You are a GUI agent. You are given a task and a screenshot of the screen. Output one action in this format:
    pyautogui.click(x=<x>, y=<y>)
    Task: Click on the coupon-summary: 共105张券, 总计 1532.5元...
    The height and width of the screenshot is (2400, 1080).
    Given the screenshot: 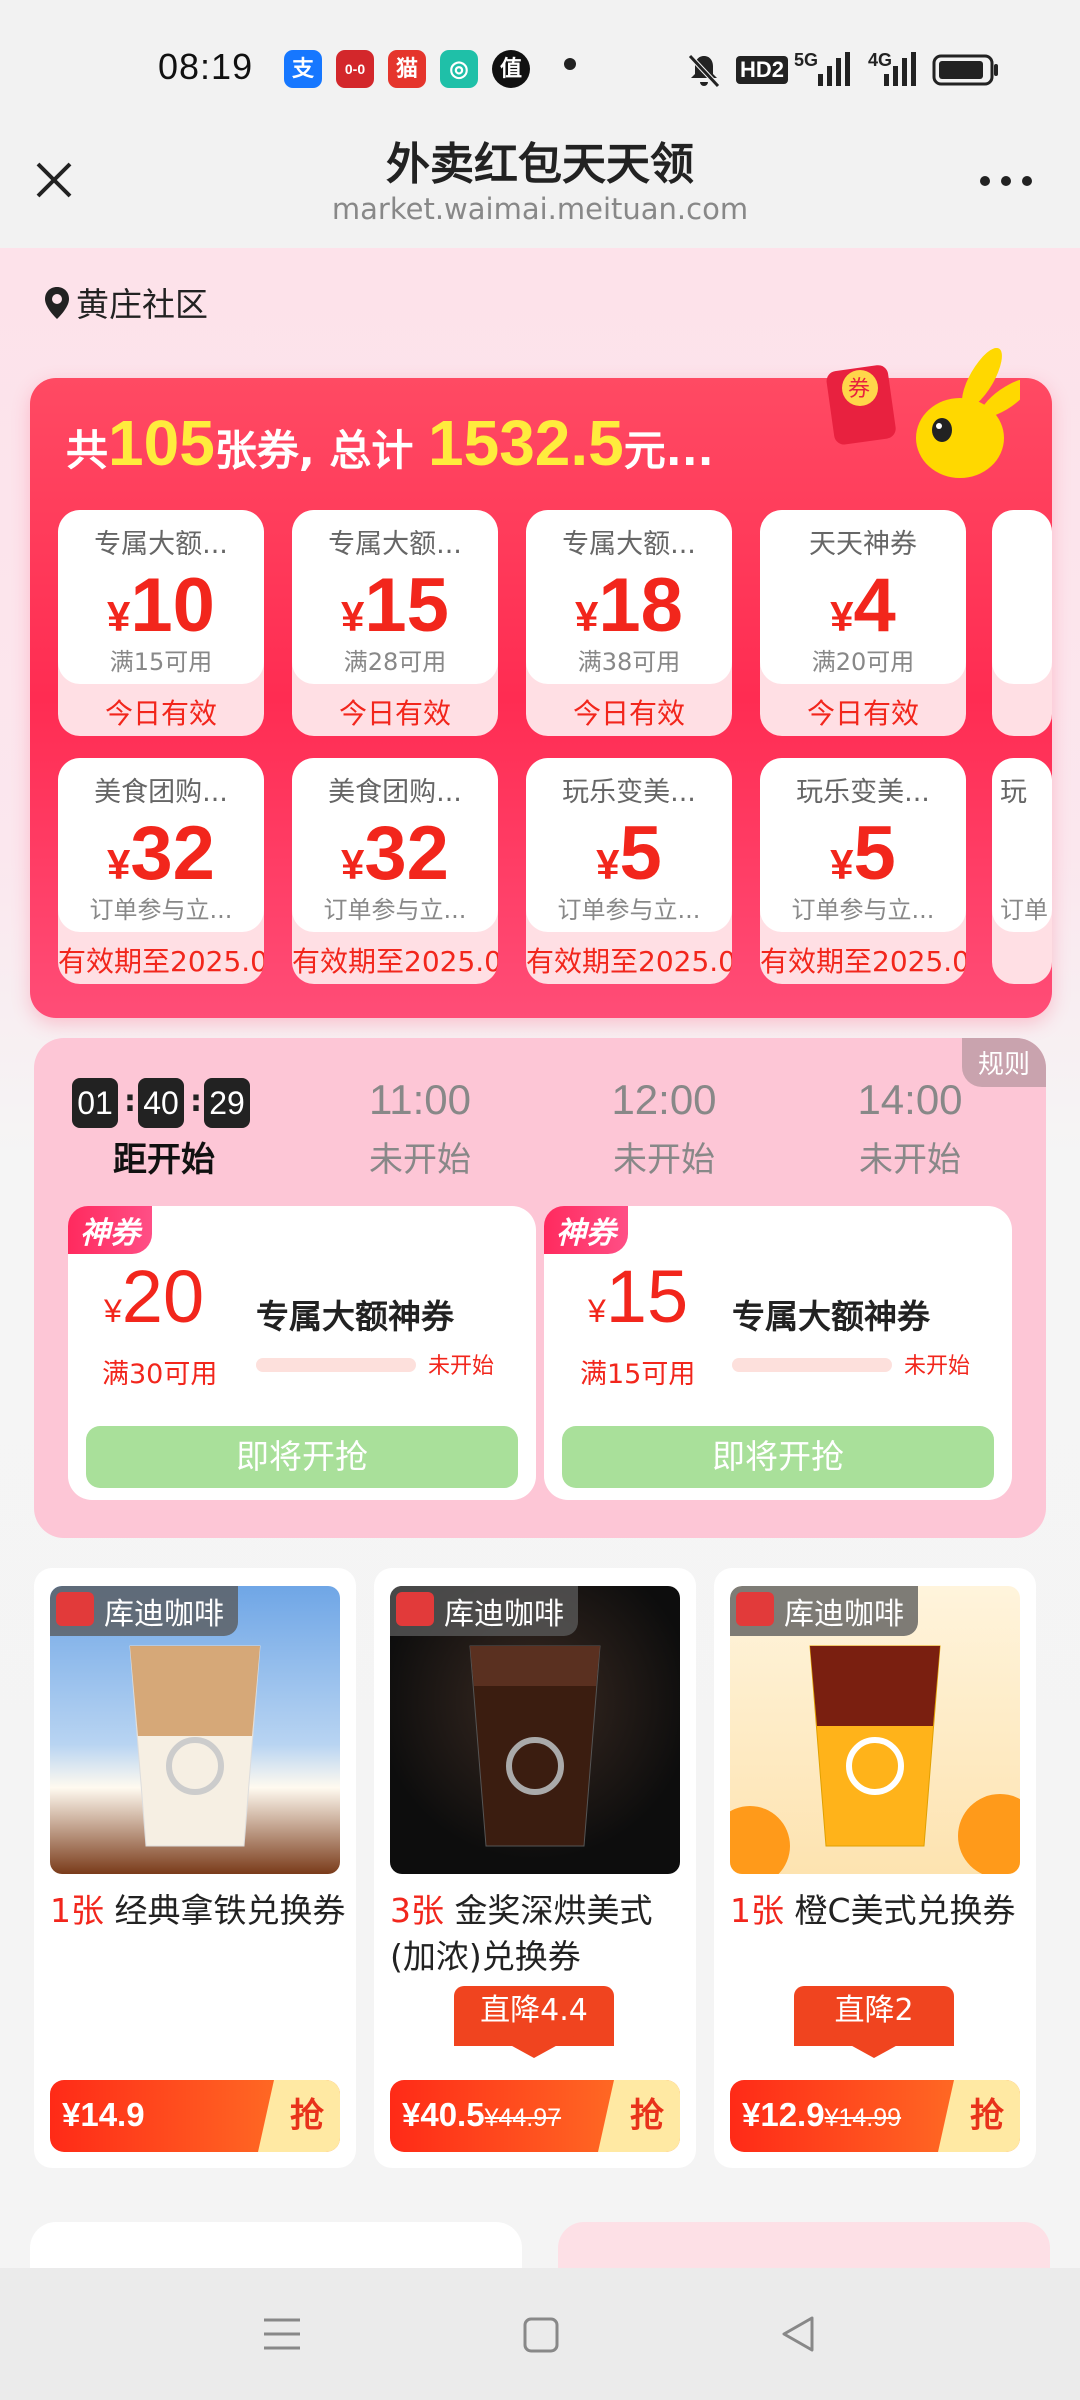 What is the action you would take?
    pyautogui.click(x=390, y=443)
    